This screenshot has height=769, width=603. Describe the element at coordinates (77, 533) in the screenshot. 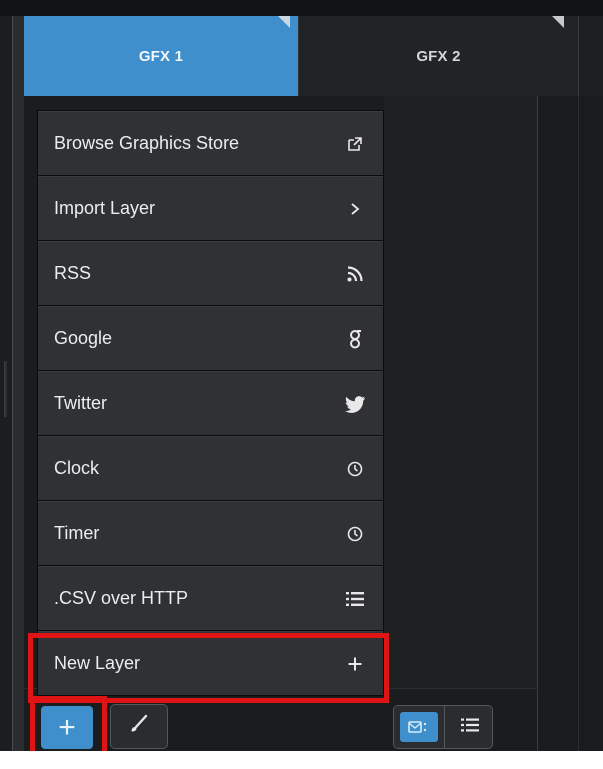

I see `menu-item-label: Timer` at that location.